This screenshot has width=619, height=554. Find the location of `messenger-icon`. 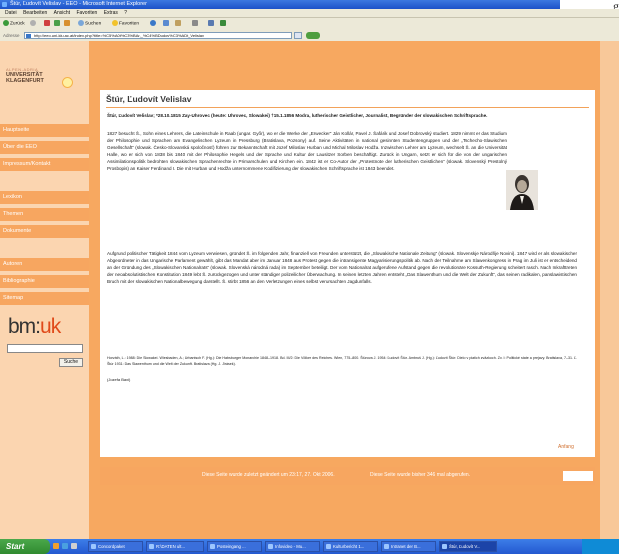

messenger-icon is located at coordinates (223, 23).